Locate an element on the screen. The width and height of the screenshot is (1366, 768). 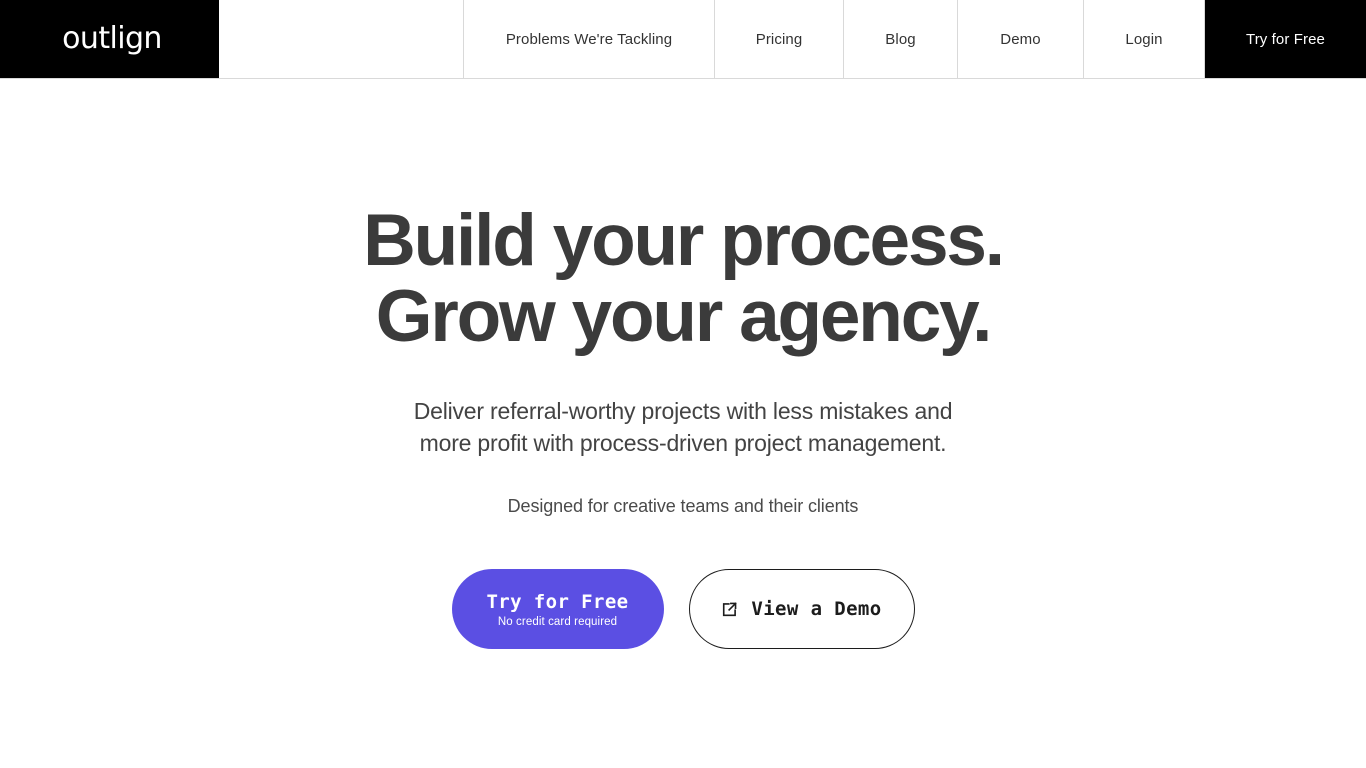
headline-line-2: Grow your agency. is located at coordinates (684, 316).